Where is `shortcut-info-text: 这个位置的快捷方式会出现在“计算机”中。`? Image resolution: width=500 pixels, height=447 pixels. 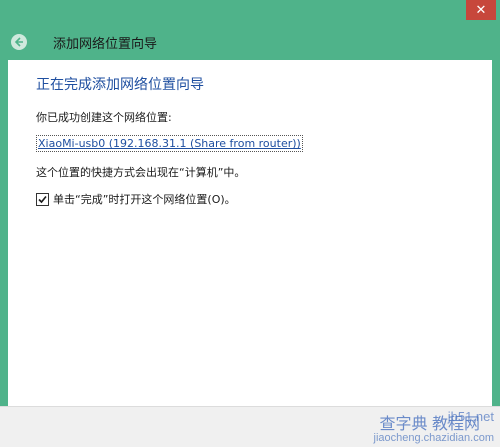 shortcut-info-text: 这个位置的快捷方式会出现在“计算机”中。 is located at coordinates (141, 172).